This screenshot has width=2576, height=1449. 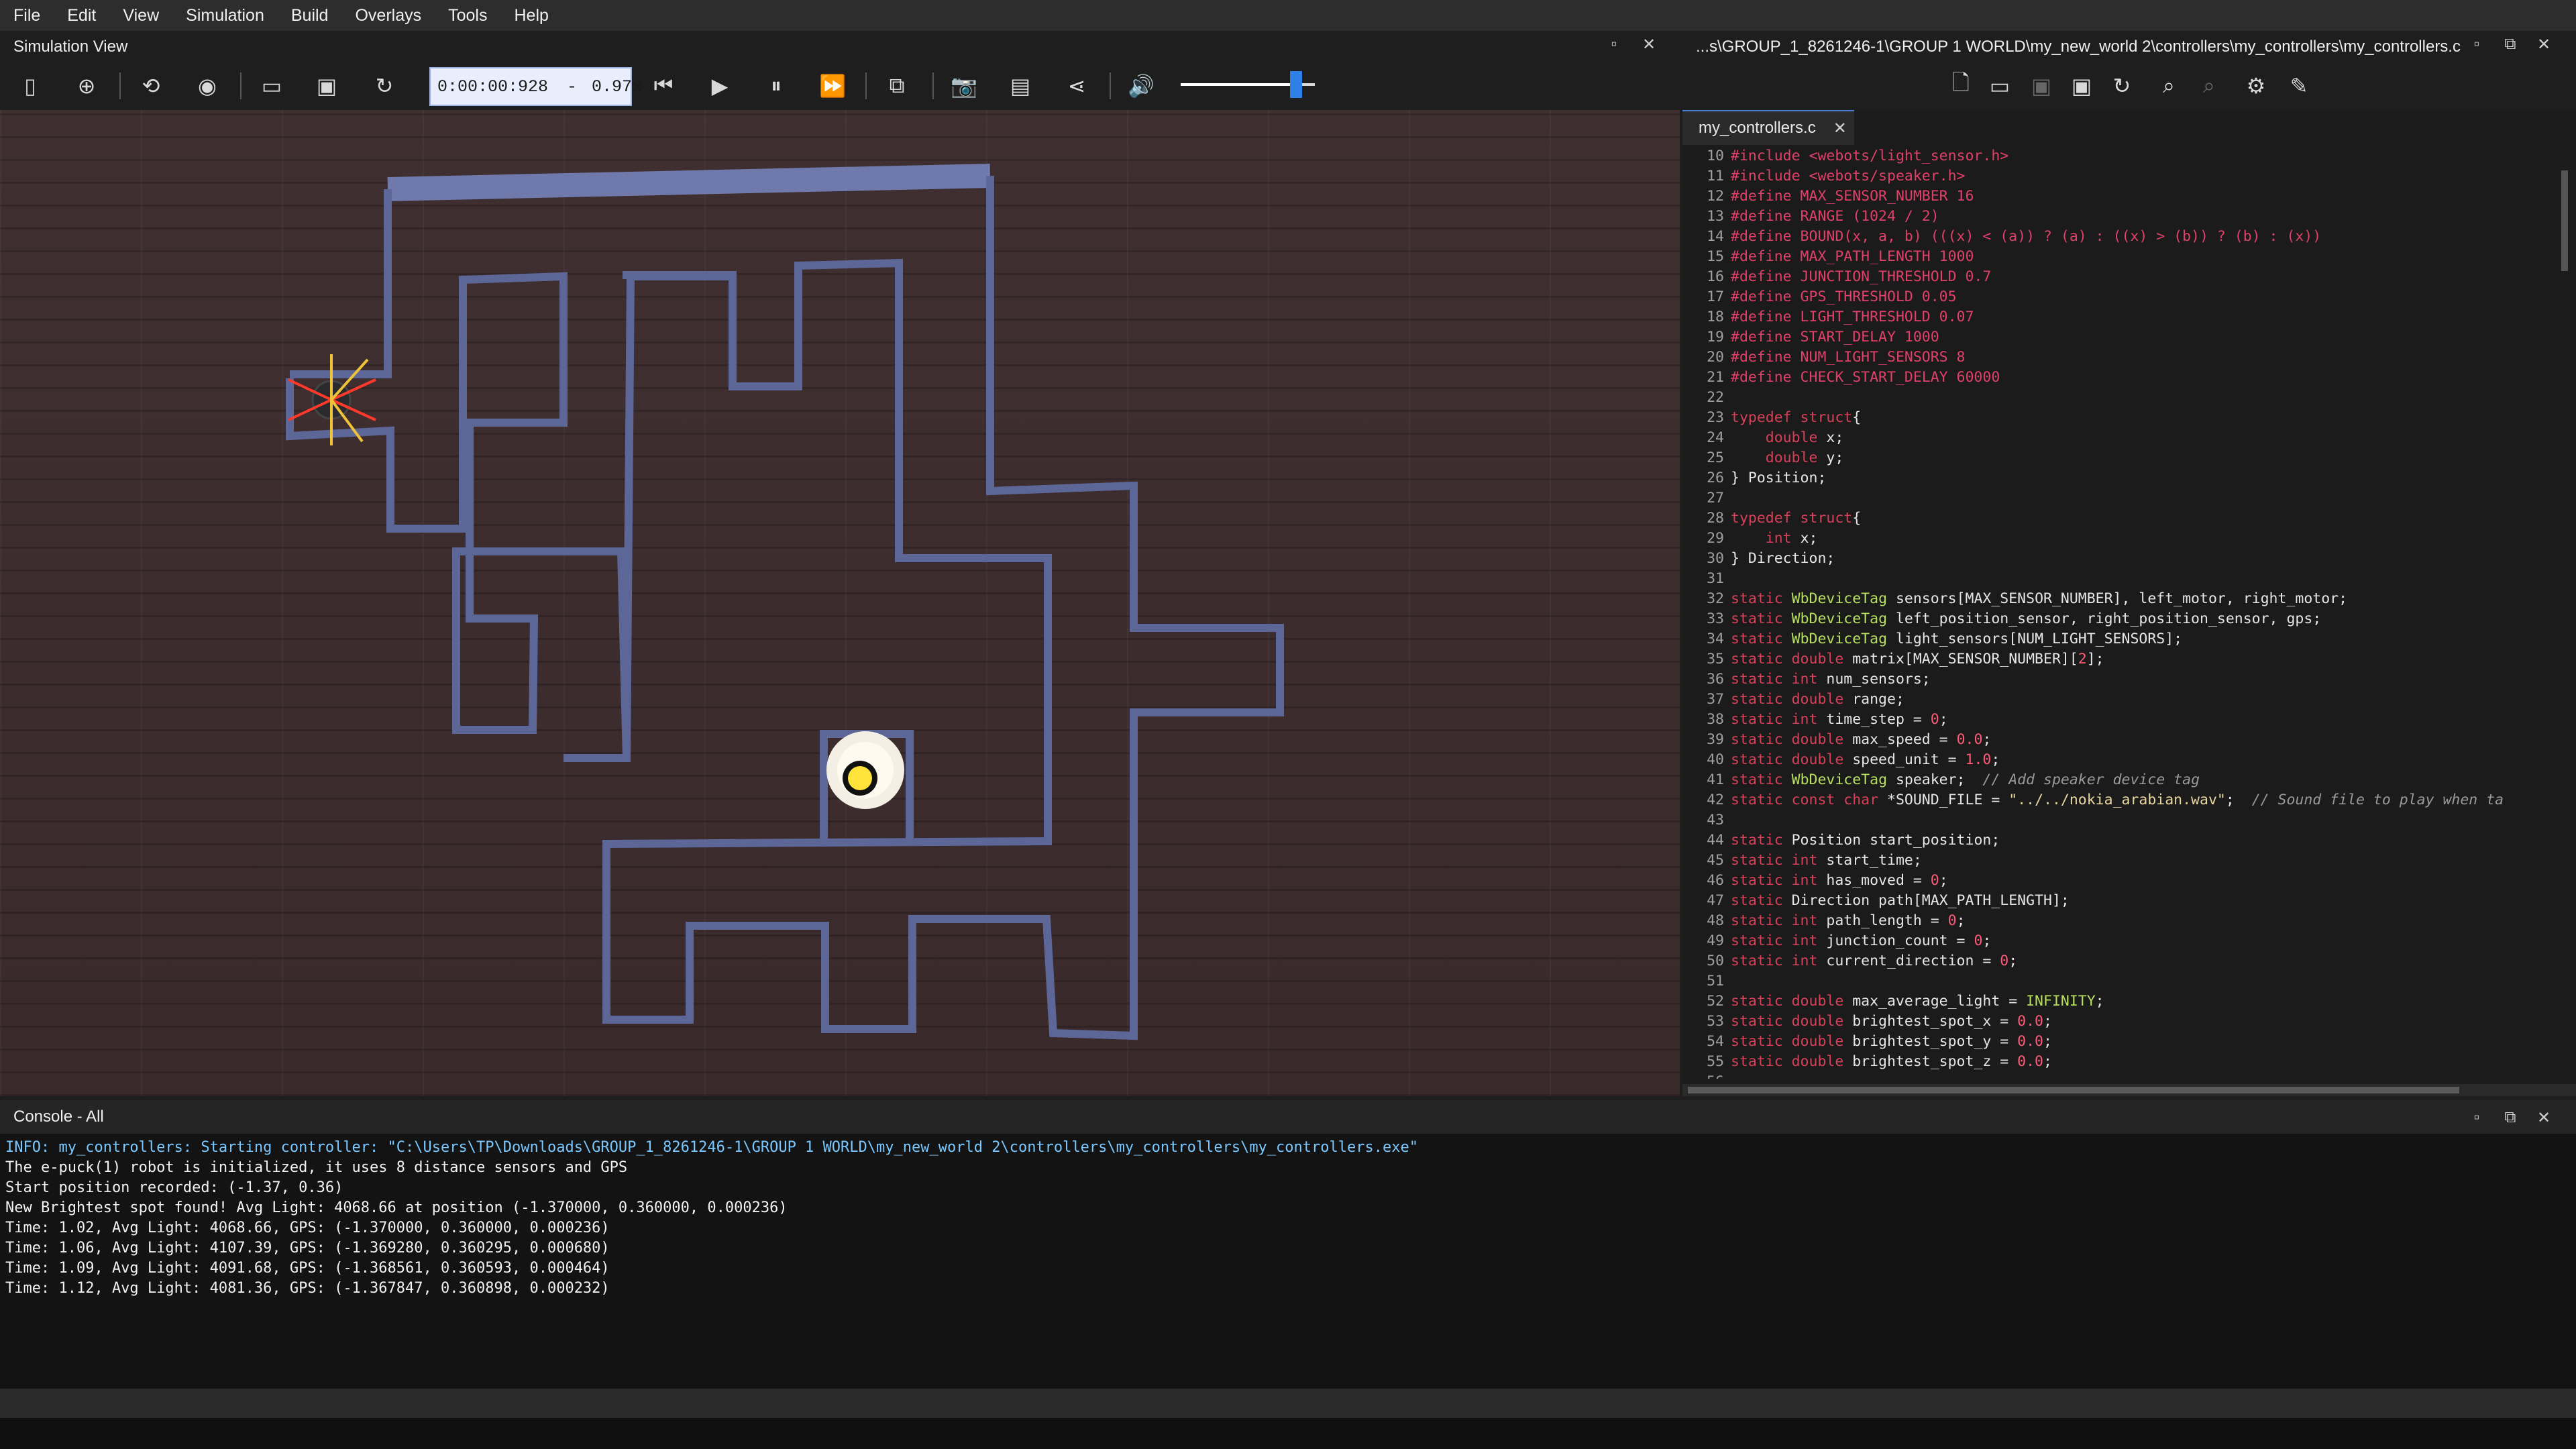 I want to click on save-world-icon: ▣, so click(x=327, y=86).